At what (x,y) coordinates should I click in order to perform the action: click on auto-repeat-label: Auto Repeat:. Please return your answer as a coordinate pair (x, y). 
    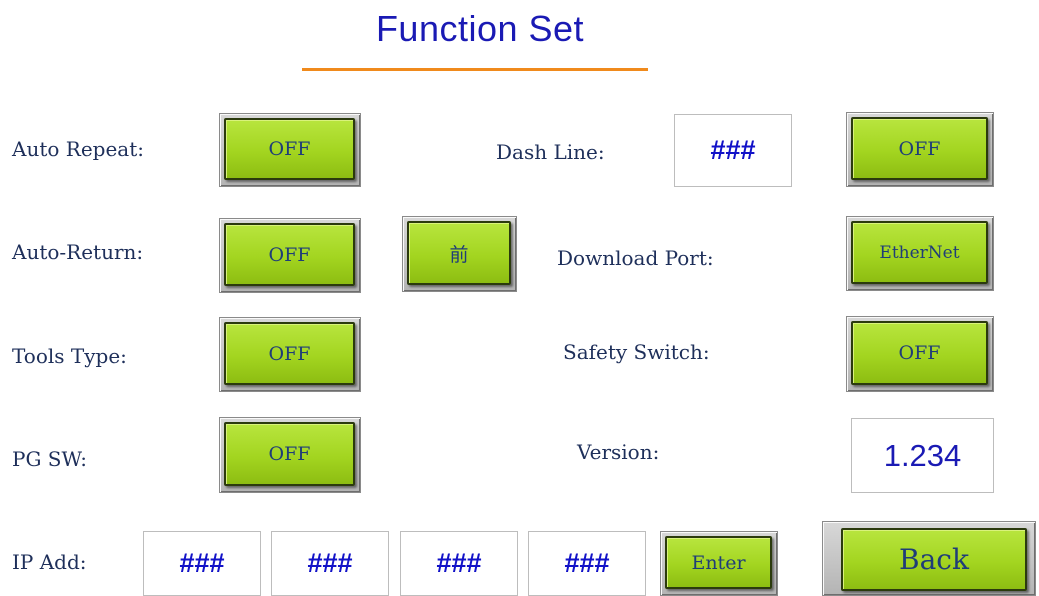
    Looking at the image, I should click on (78, 149).